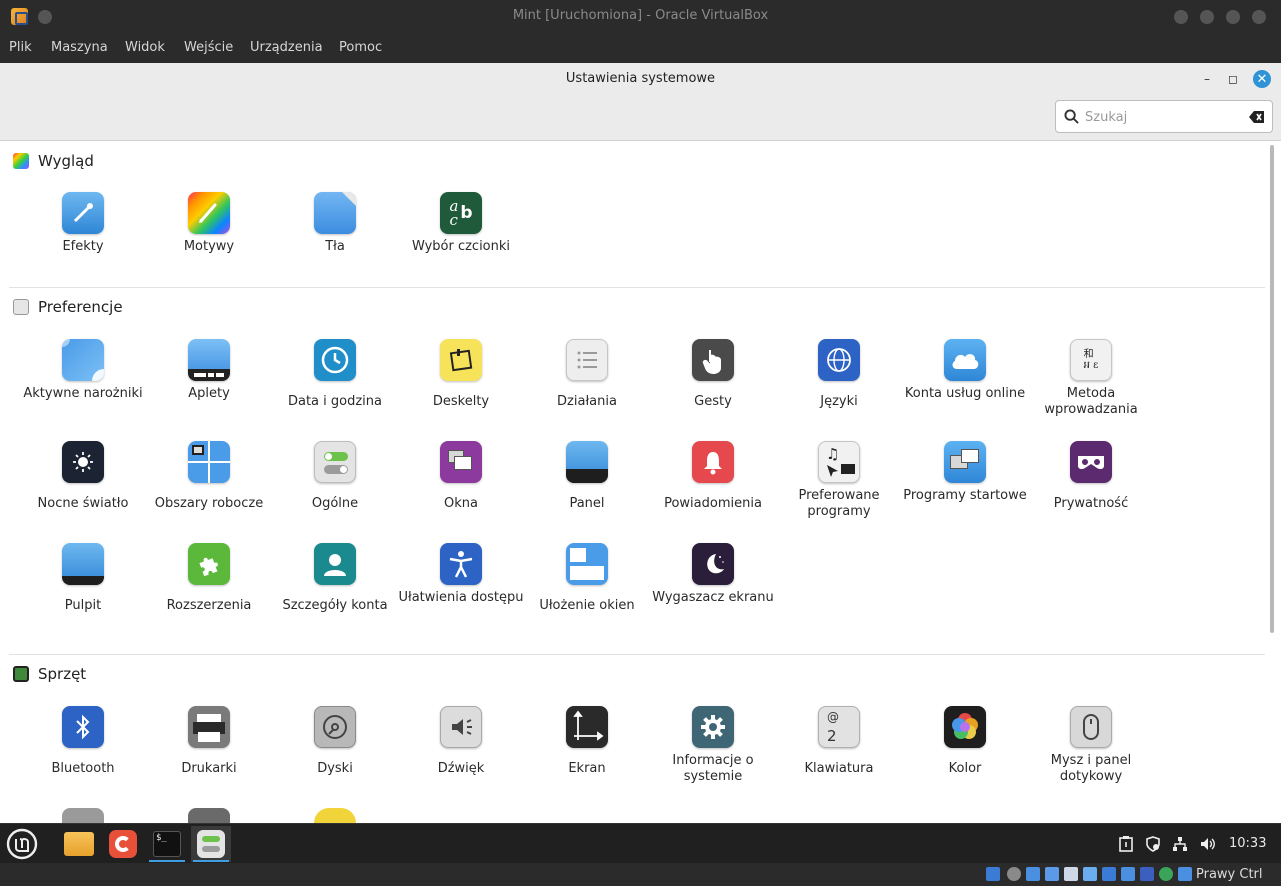 The height and width of the screenshot is (886, 1281). Describe the element at coordinates (461, 597) in the screenshot. I see `item-label: Ułatwienia dostępu` at that location.